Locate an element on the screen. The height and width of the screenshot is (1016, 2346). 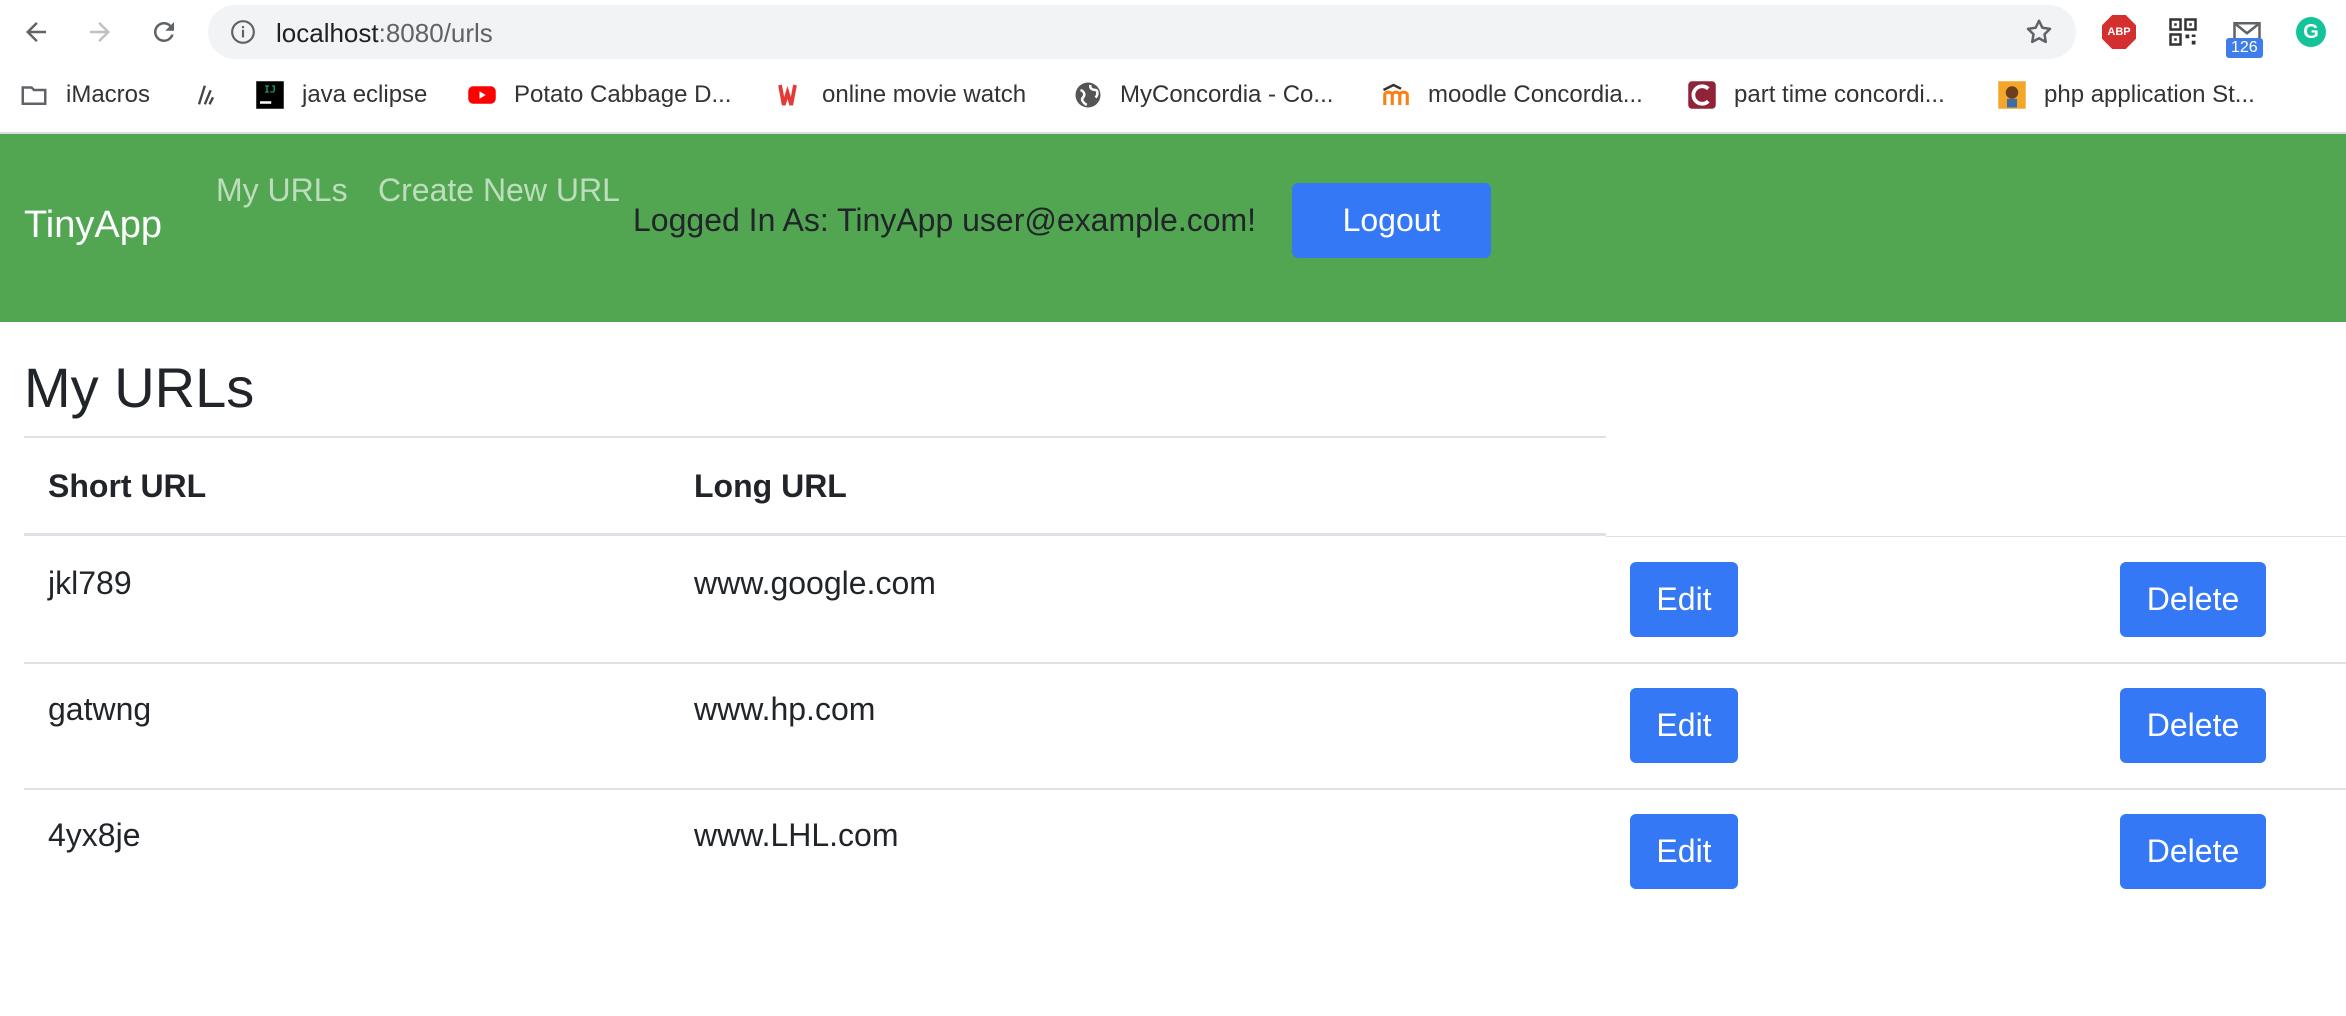
column-header-short-url: Short URL is located at coordinates (127, 486).